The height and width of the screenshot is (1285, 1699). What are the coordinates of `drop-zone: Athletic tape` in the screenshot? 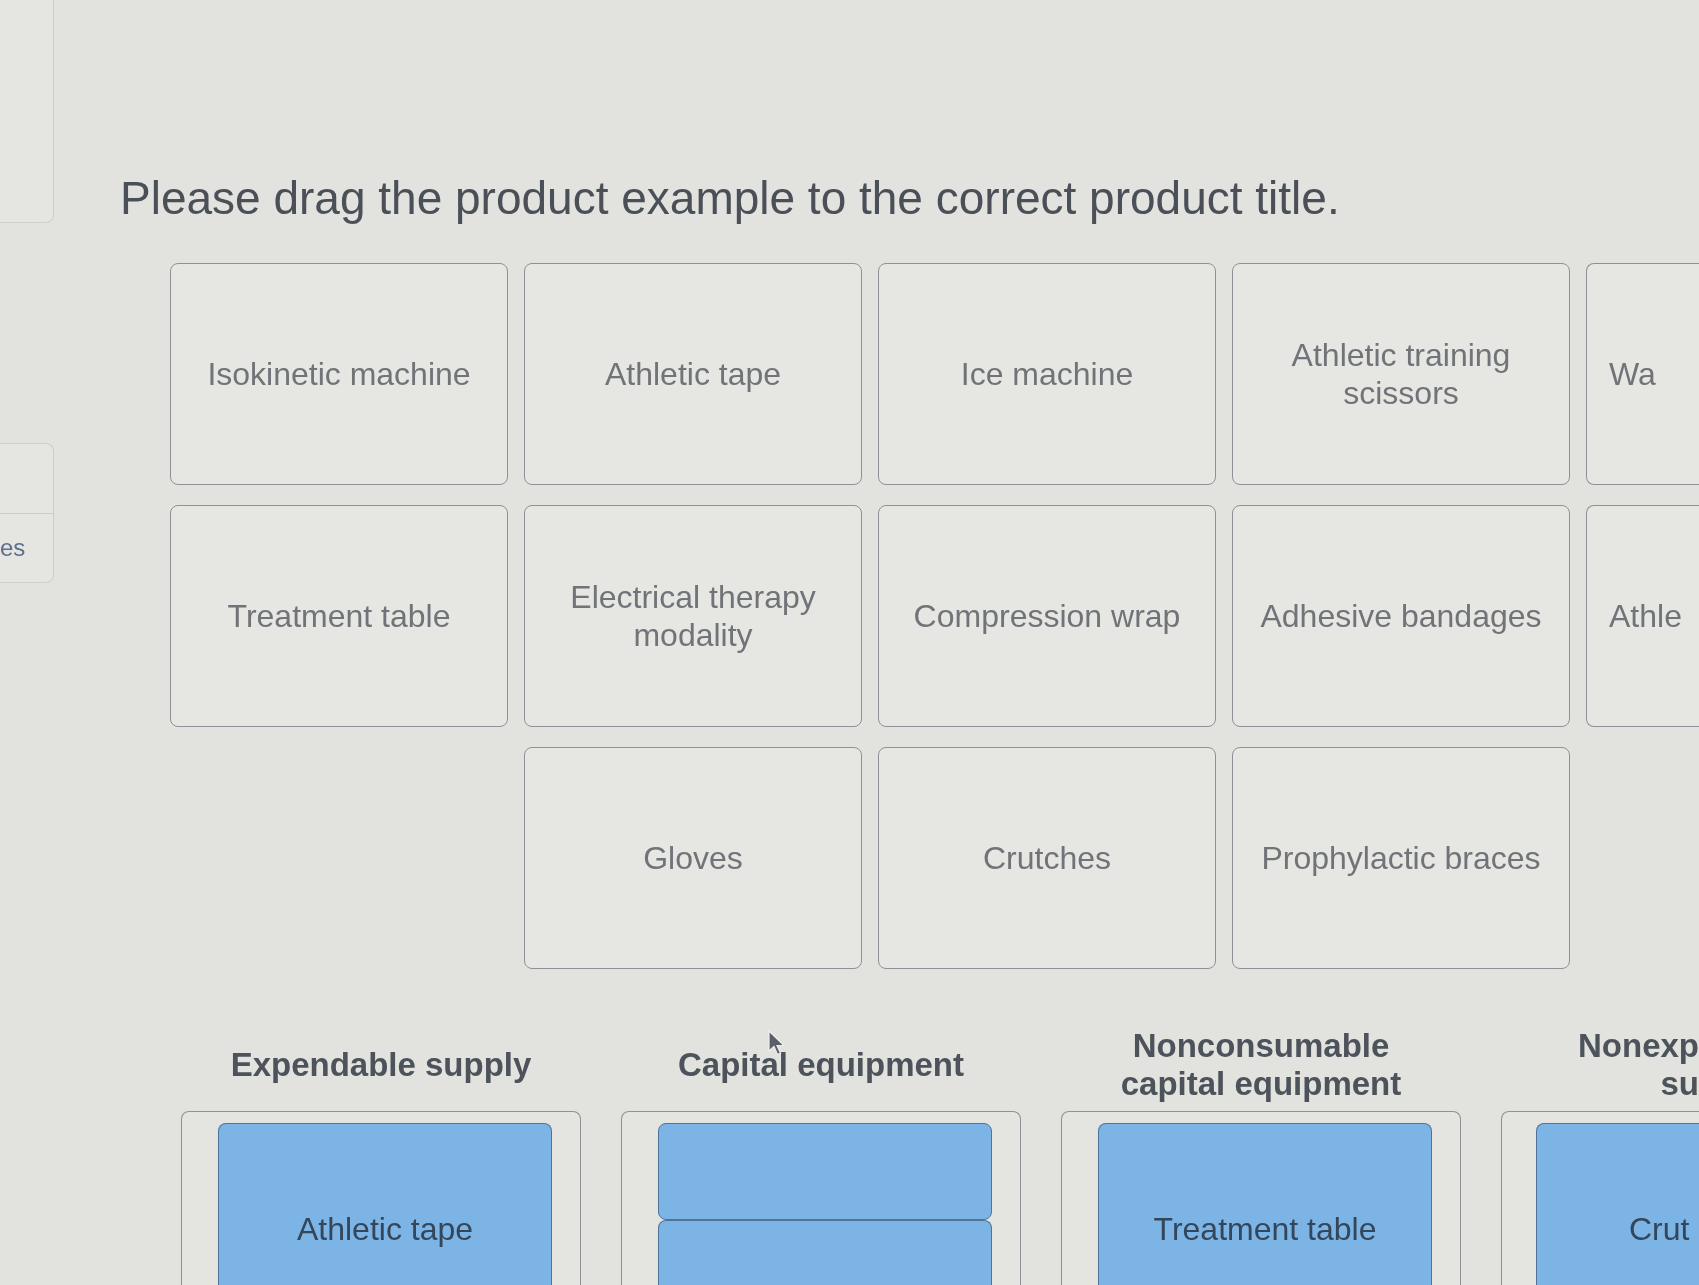 It's located at (381, 1198).